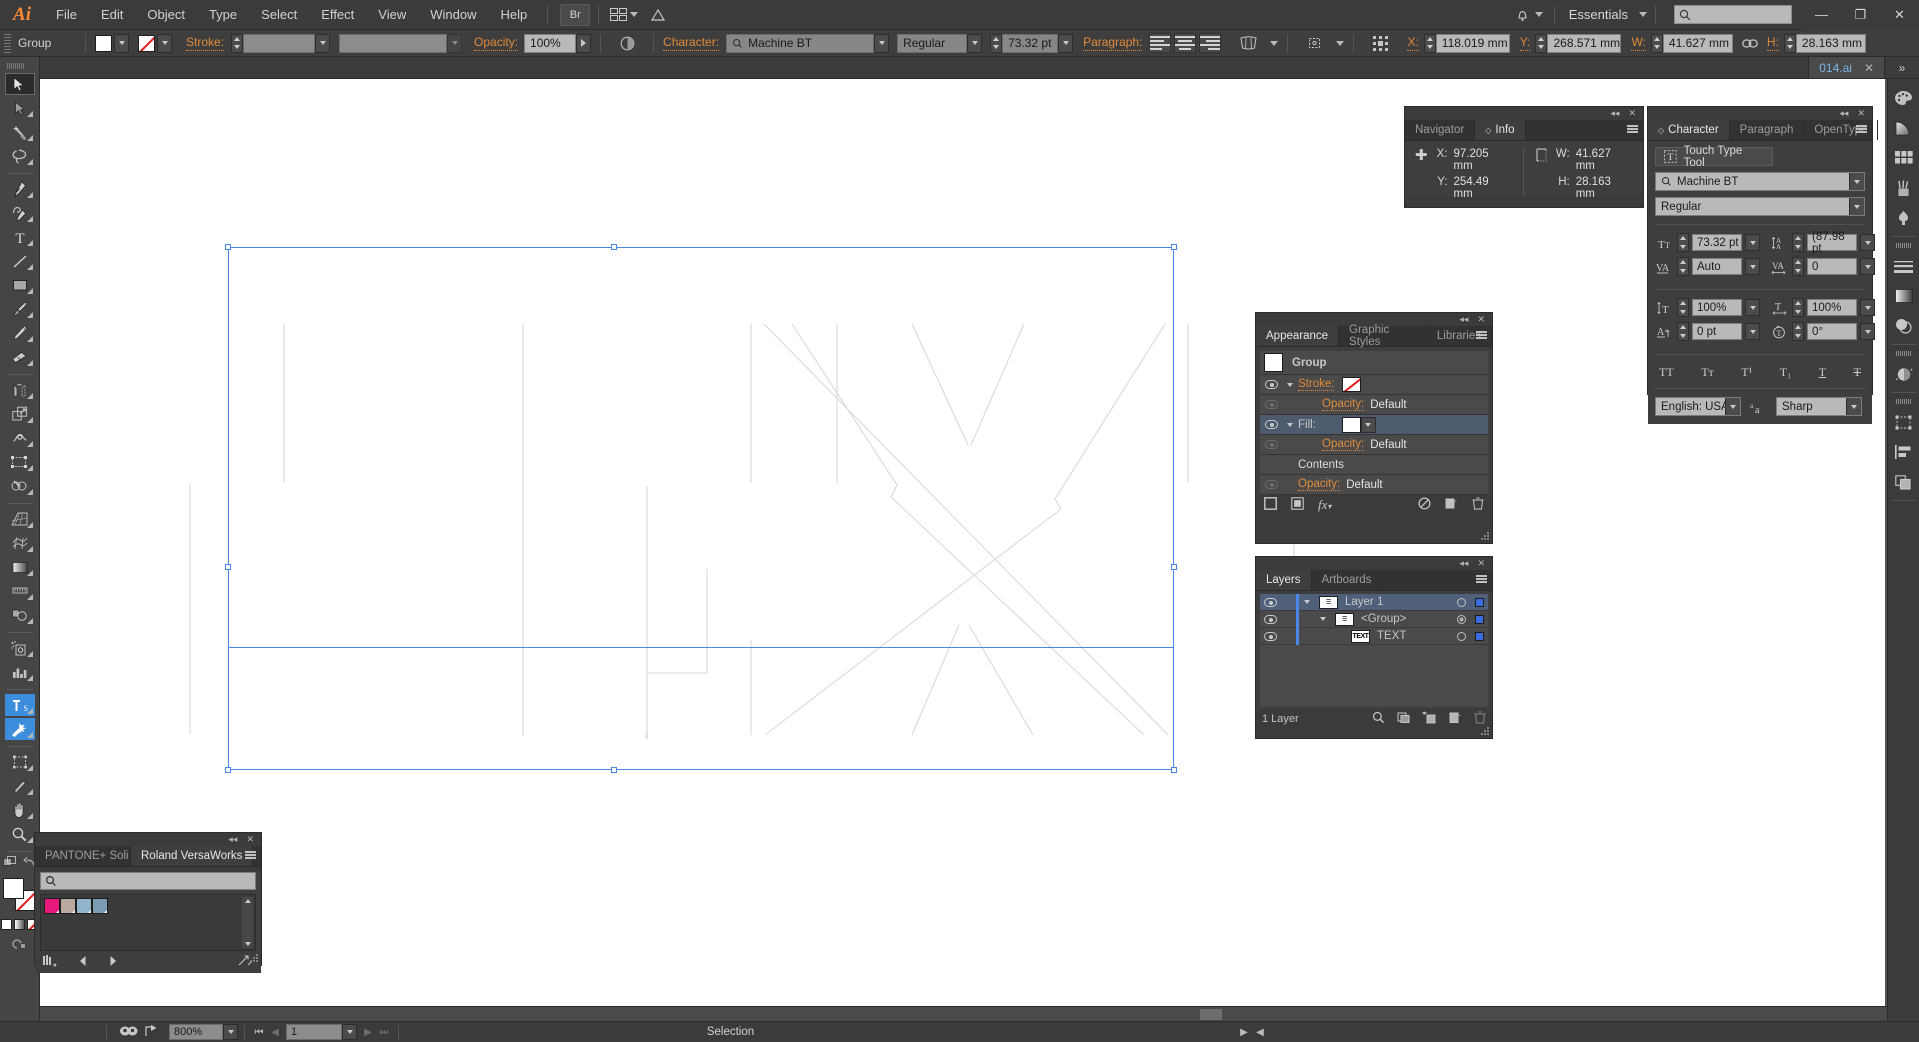 The height and width of the screenshot is (1042, 1919). I want to click on envelope-distort-icon, so click(1248, 43).